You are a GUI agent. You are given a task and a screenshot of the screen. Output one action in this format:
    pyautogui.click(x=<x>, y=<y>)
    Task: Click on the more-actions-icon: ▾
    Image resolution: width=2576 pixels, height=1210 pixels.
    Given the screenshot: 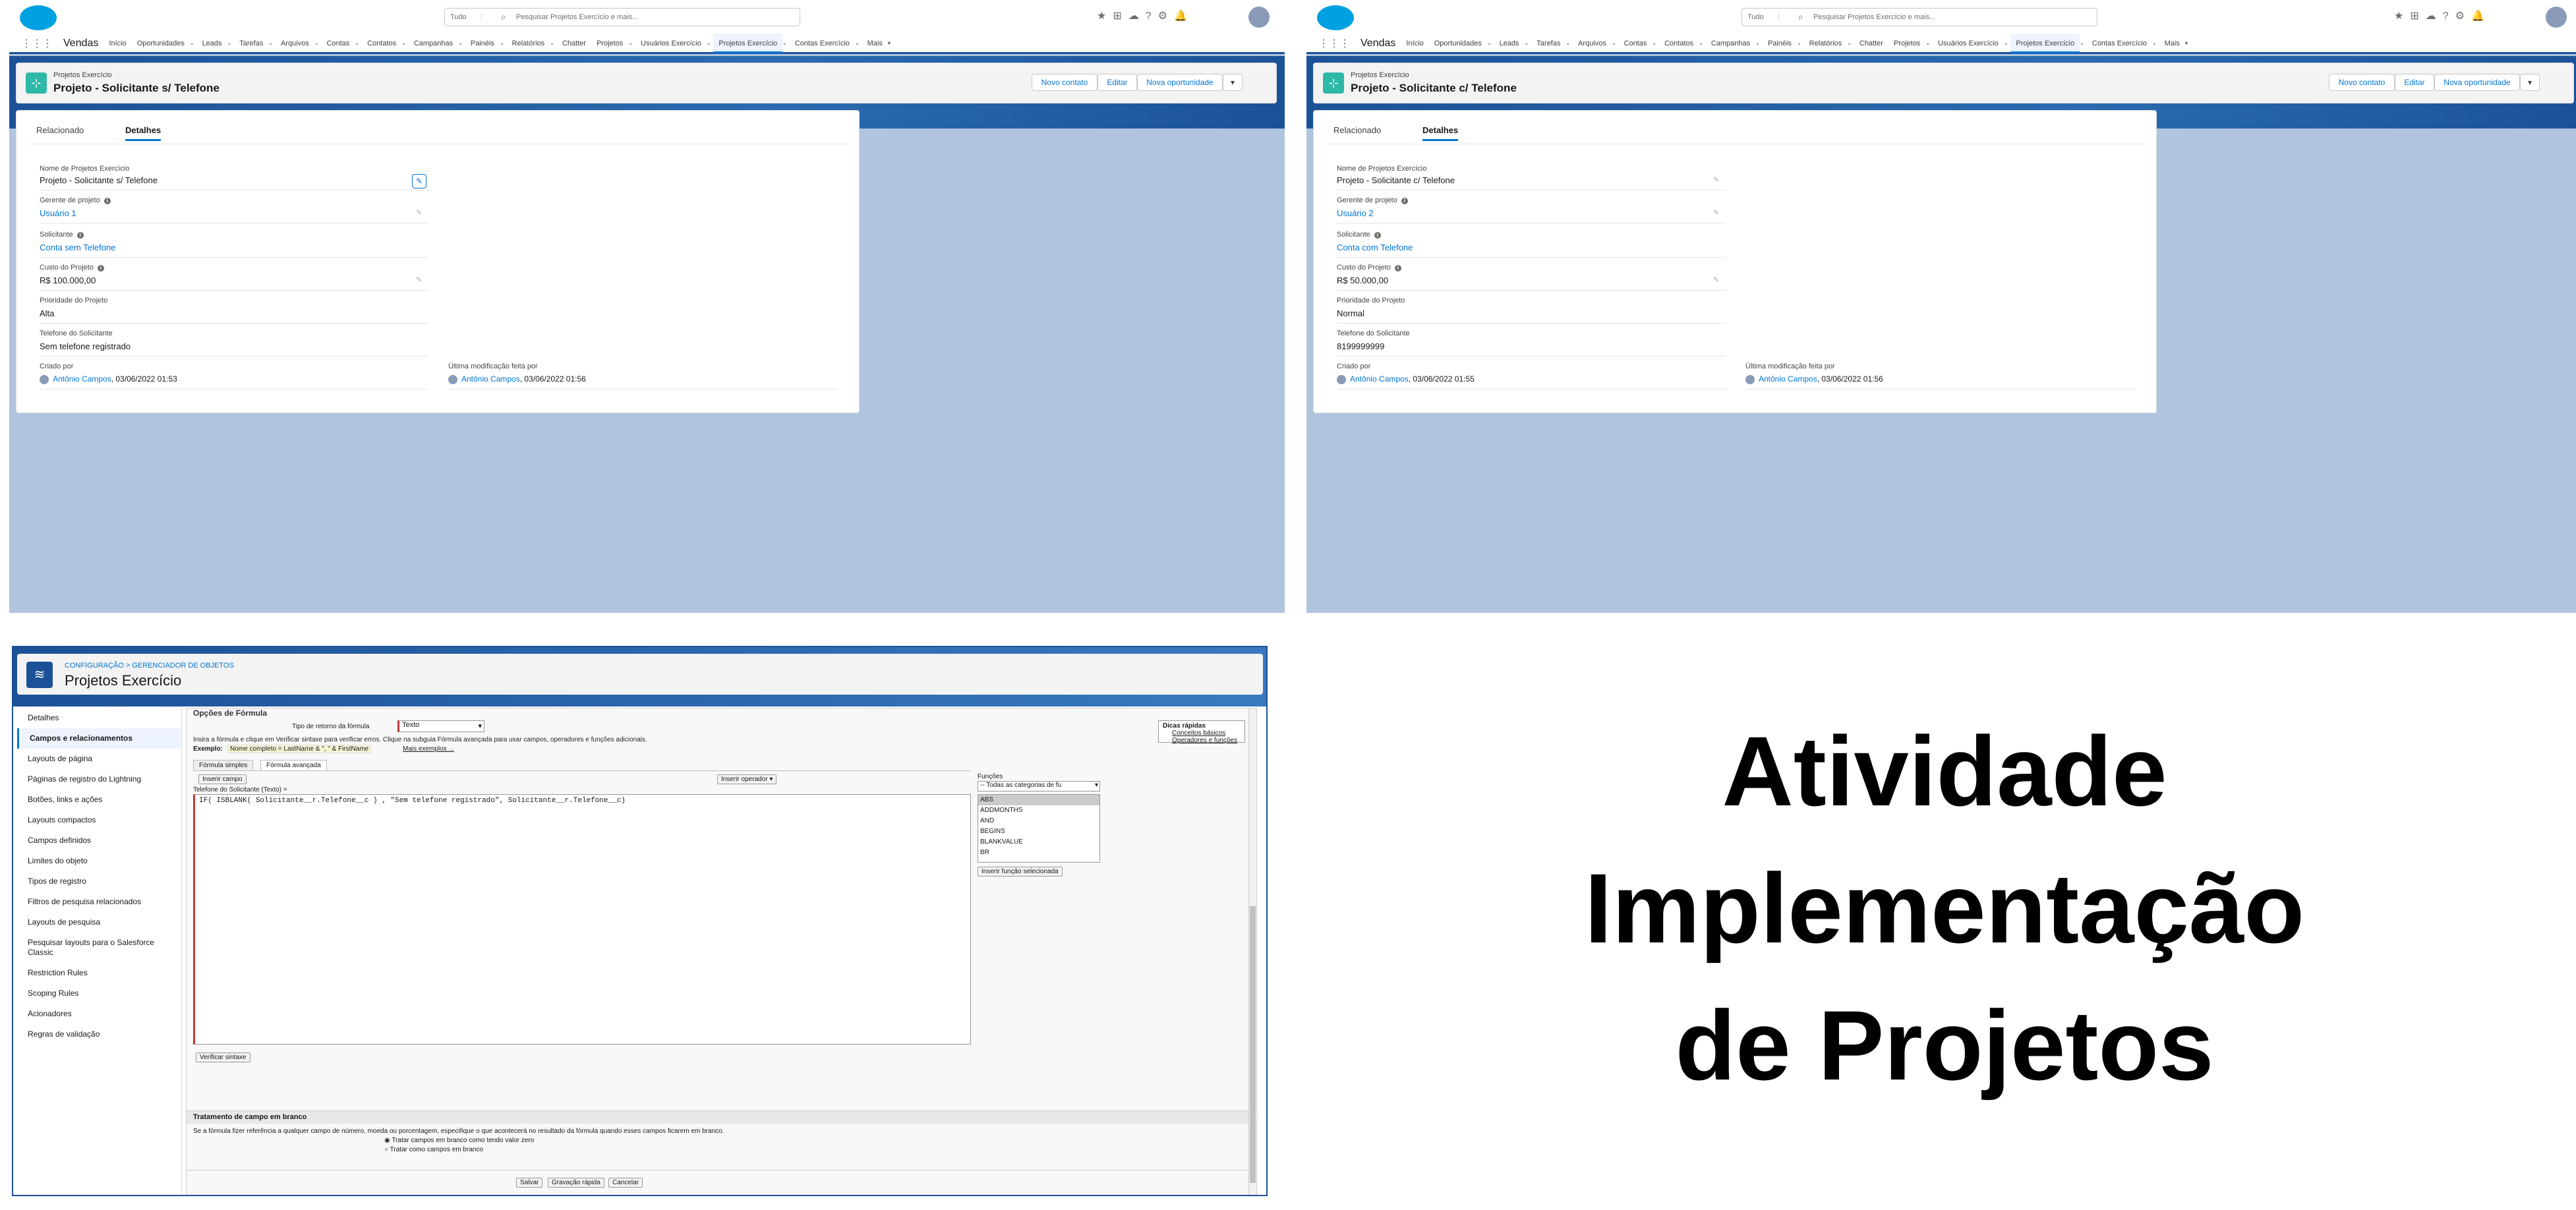 What is the action you would take?
    pyautogui.click(x=2530, y=82)
    